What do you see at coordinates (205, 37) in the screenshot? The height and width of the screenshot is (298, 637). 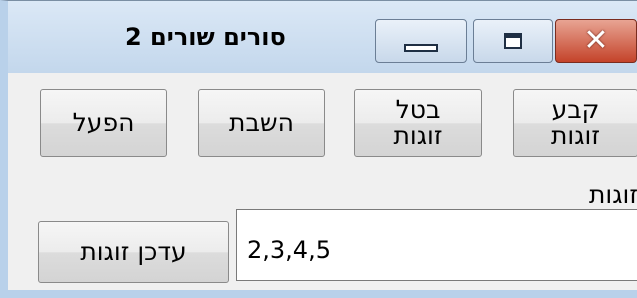 I see `window-title: סורים שורים 2` at bounding box center [205, 37].